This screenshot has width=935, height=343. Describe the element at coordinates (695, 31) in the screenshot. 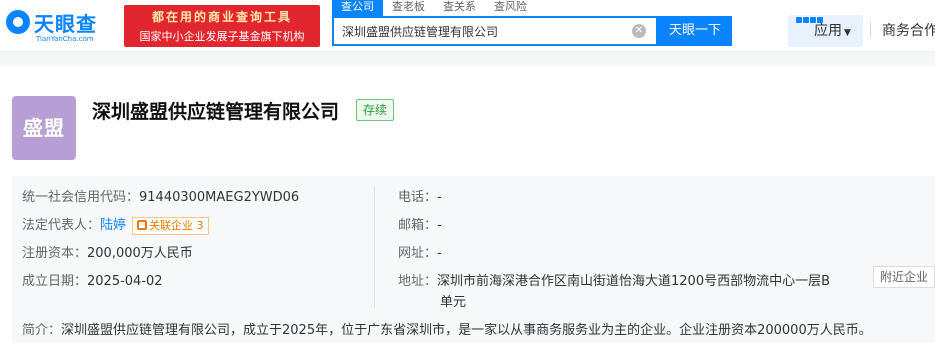

I see `search-button: 天眼一下` at that location.